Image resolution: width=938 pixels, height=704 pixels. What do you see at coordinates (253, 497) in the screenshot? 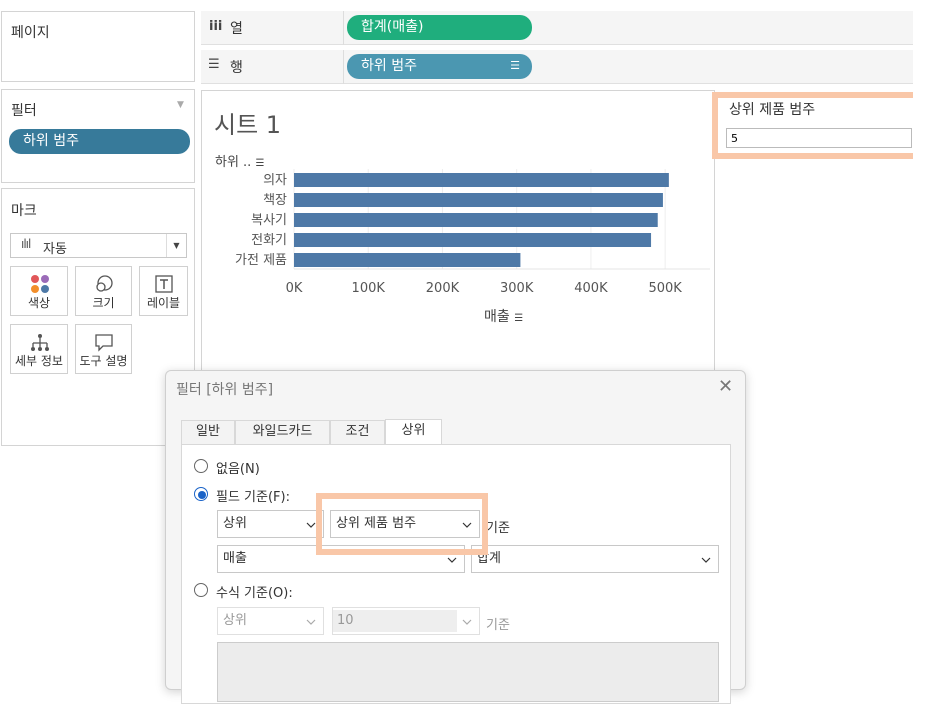
I see `radio-field-label: 필드 기준(F):` at bounding box center [253, 497].